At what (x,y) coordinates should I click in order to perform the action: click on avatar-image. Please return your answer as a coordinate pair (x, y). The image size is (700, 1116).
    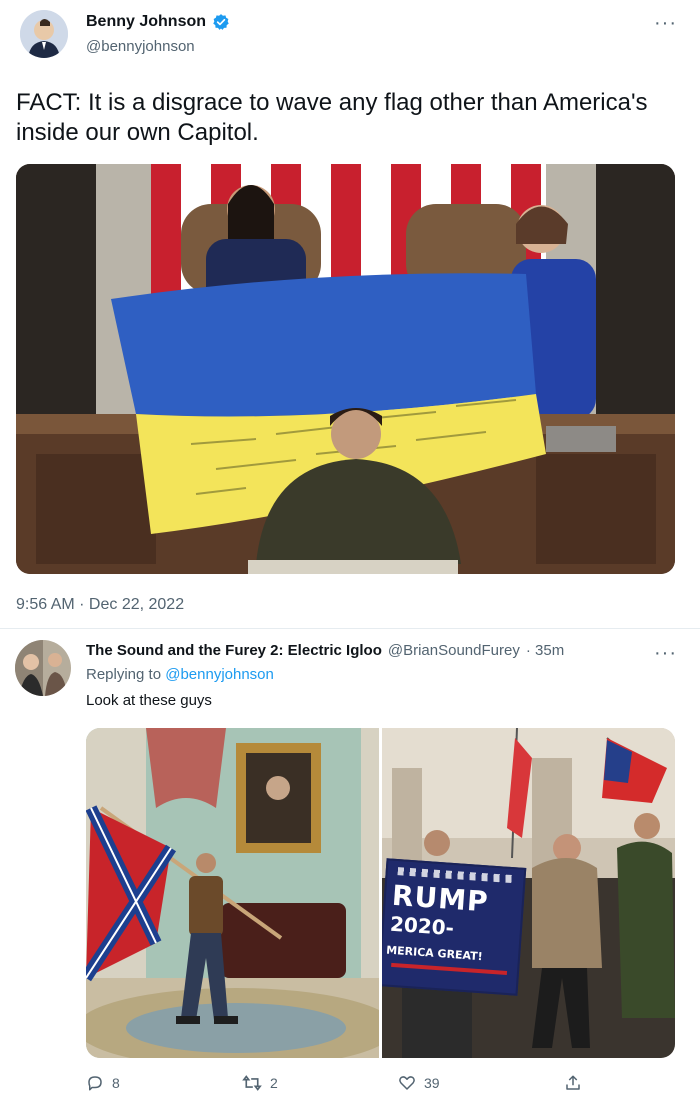
    Looking at the image, I should click on (44, 34).